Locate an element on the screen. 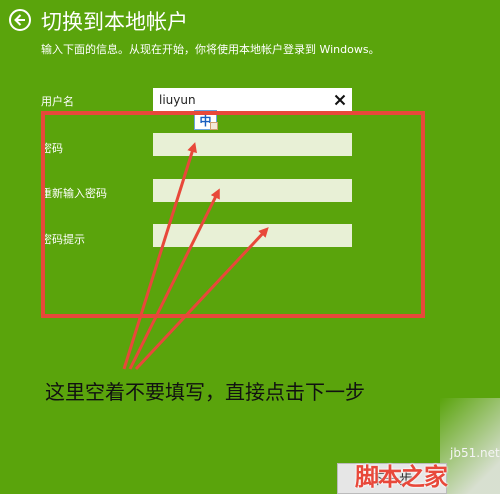 This screenshot has width=500, height=494. annotation-text: 这里空着不要填写，直接点击下一步 is located at coordinates (205, 392).